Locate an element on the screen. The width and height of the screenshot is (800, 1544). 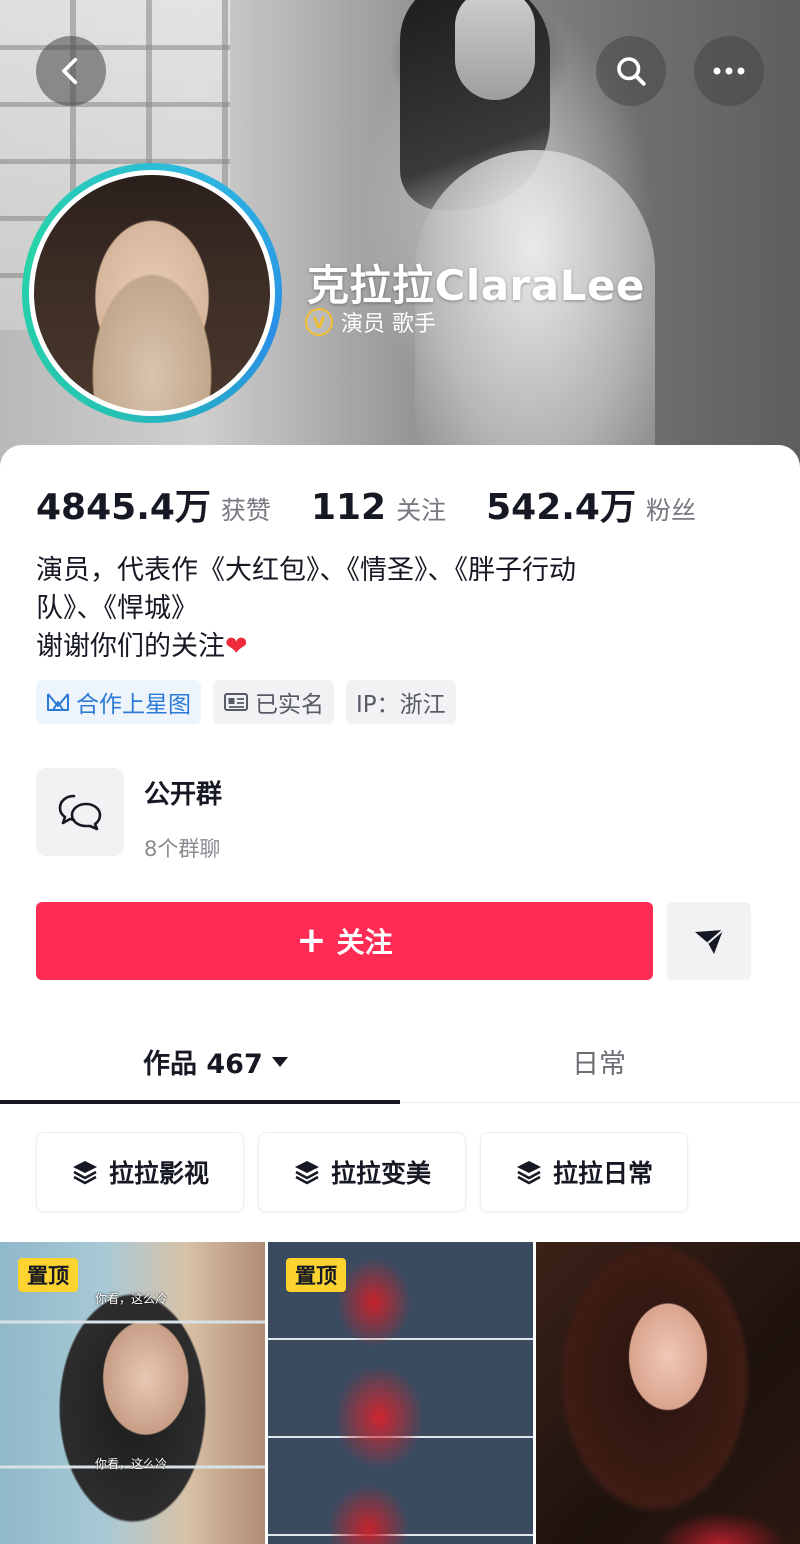
likes-label: 获赞 is located at coordinates (246, 509).